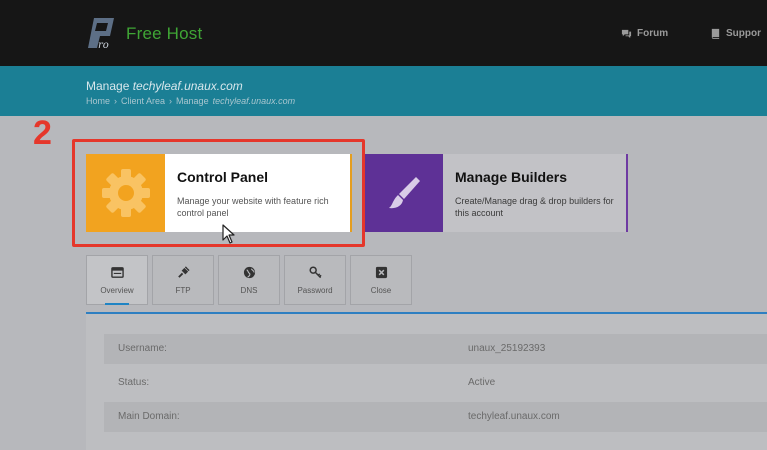  What do you see at coordinates (254, 101) in the screenshot?
I see `breadcrumb-current-domain: techyleaf.unaux.com` at bounding box center [254, 101].